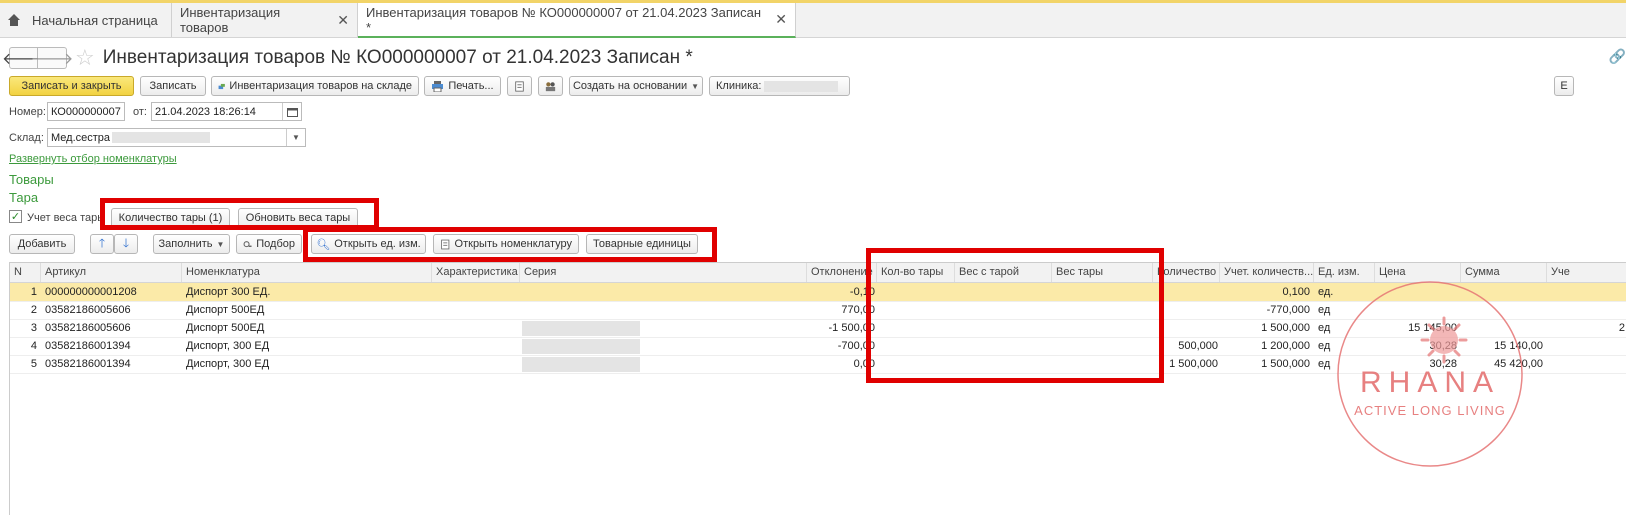 This screenshot has width=1626, height=515. I want to click on open-nomenclature-button: Открыть номенклатуру, so click(506, 244).